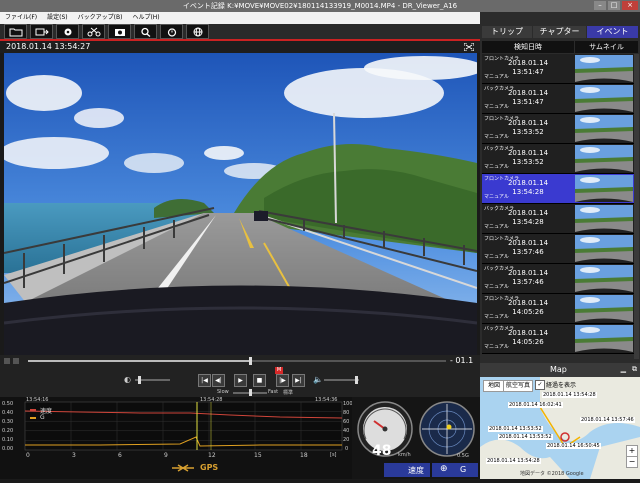 Image resolution: width=640 pixels, height=483 pixels. Describe the element at coordinates (250, 361) in the screenshot. I see `progress-thumb` at that location.